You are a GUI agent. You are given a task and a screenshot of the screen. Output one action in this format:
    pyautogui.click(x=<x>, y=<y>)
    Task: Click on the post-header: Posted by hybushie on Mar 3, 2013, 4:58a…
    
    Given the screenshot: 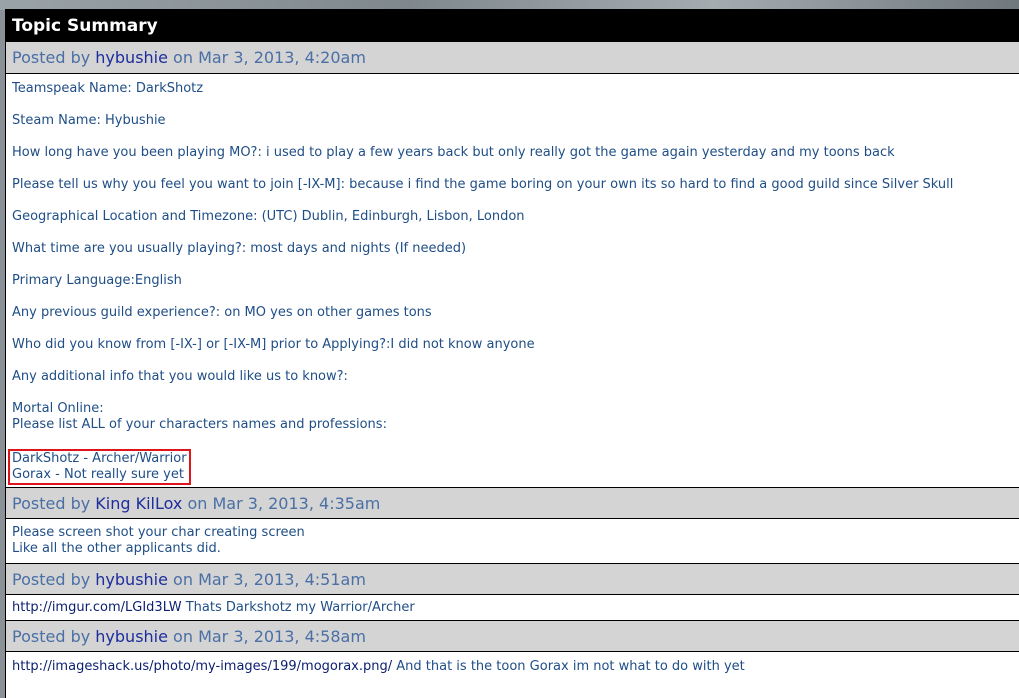 What is the action you would take?
    pyautogui.click(x=512, y=636)
    